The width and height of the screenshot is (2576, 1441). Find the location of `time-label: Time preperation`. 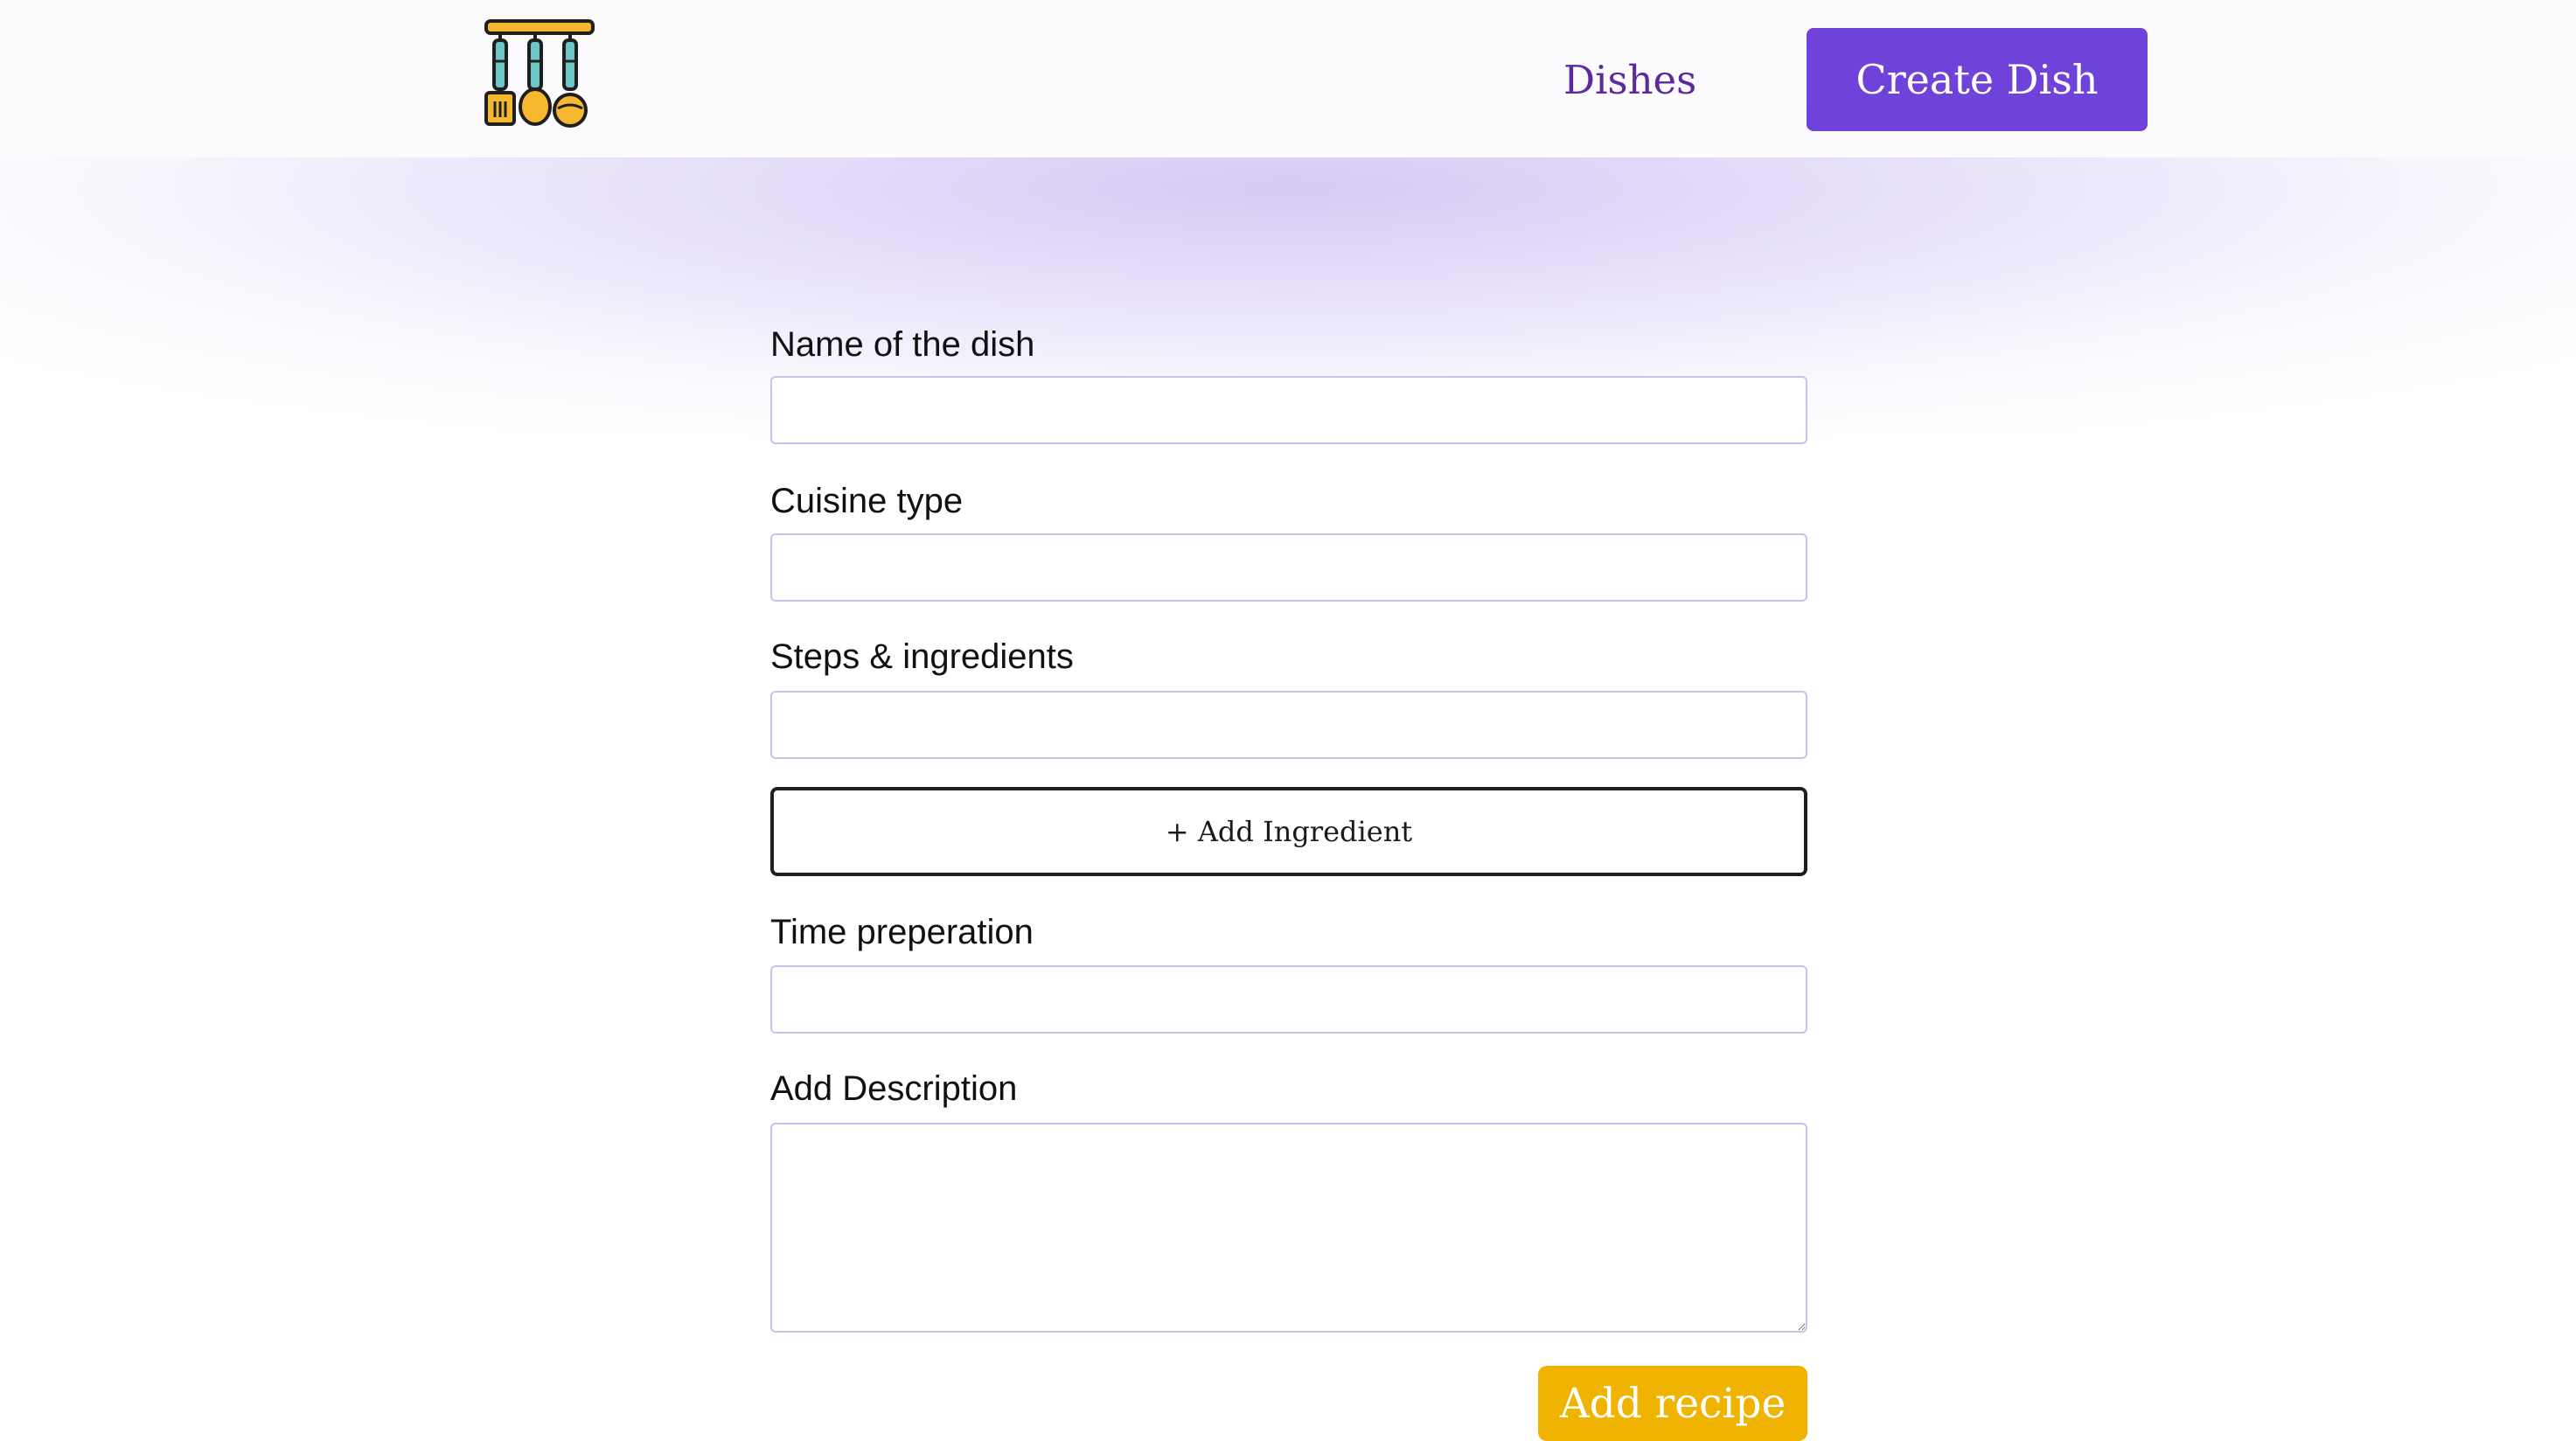

time-label: Time preperation is located at coordinates (902, 932).